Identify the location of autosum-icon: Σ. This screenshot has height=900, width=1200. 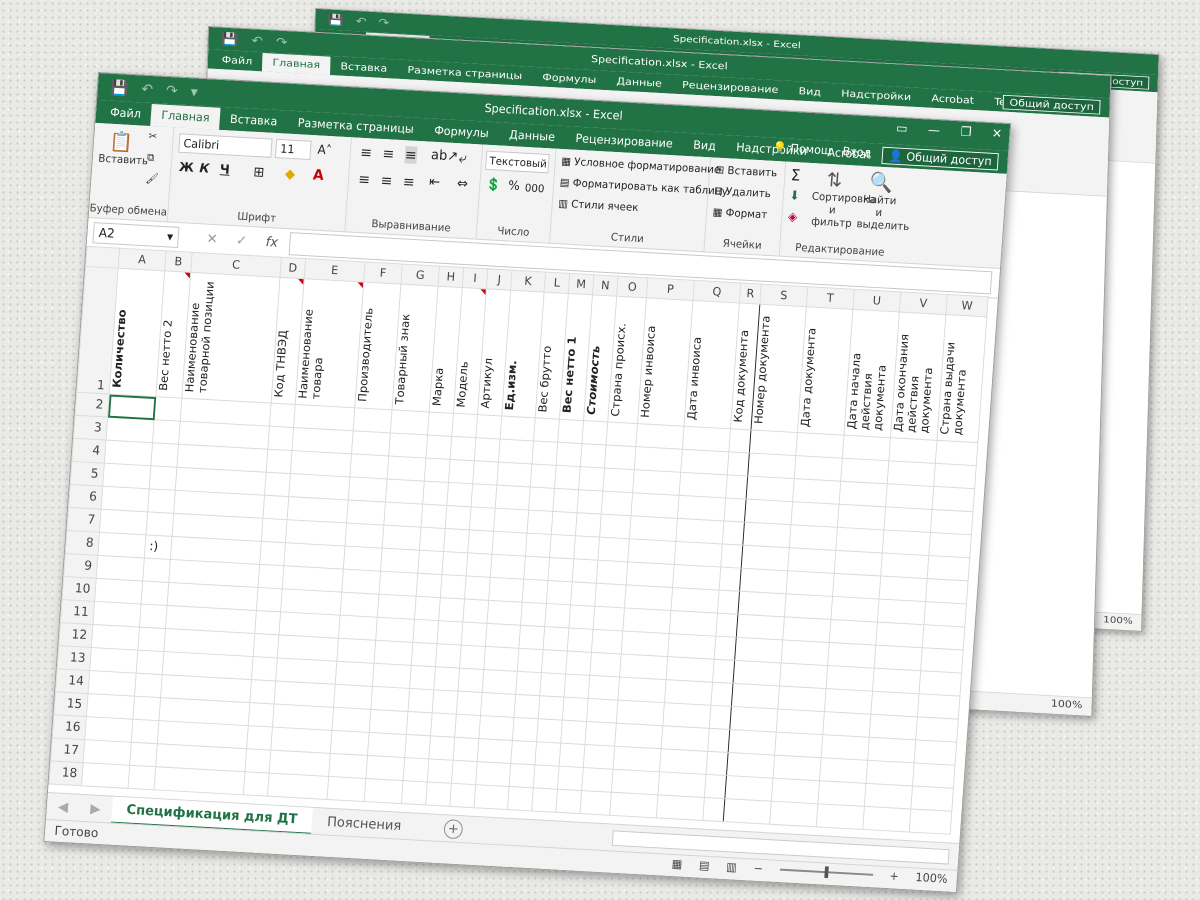
(795, 175).